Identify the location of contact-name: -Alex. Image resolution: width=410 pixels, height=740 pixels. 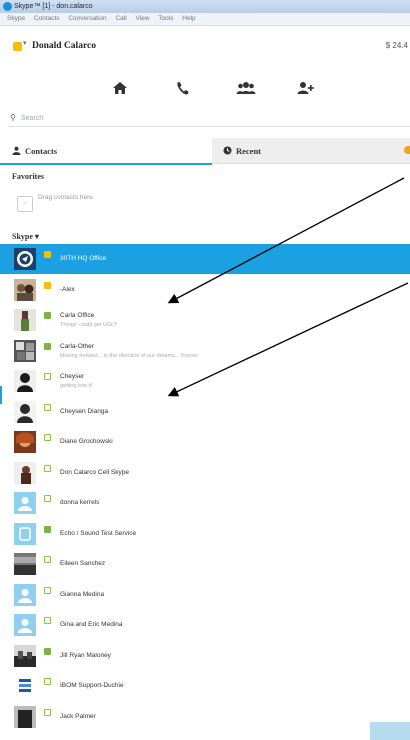
(67, 289).